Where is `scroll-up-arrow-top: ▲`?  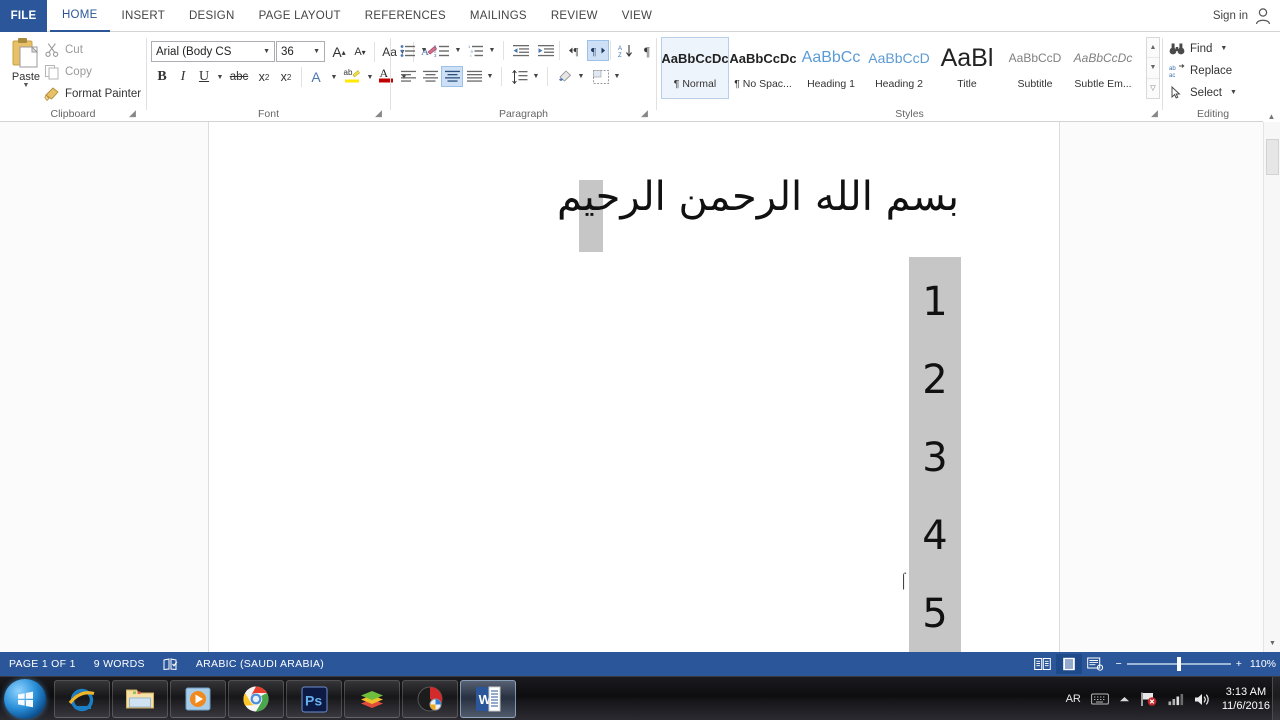 scroll-up-arrow-top: ▲ is located at coordinates (1271, 116).